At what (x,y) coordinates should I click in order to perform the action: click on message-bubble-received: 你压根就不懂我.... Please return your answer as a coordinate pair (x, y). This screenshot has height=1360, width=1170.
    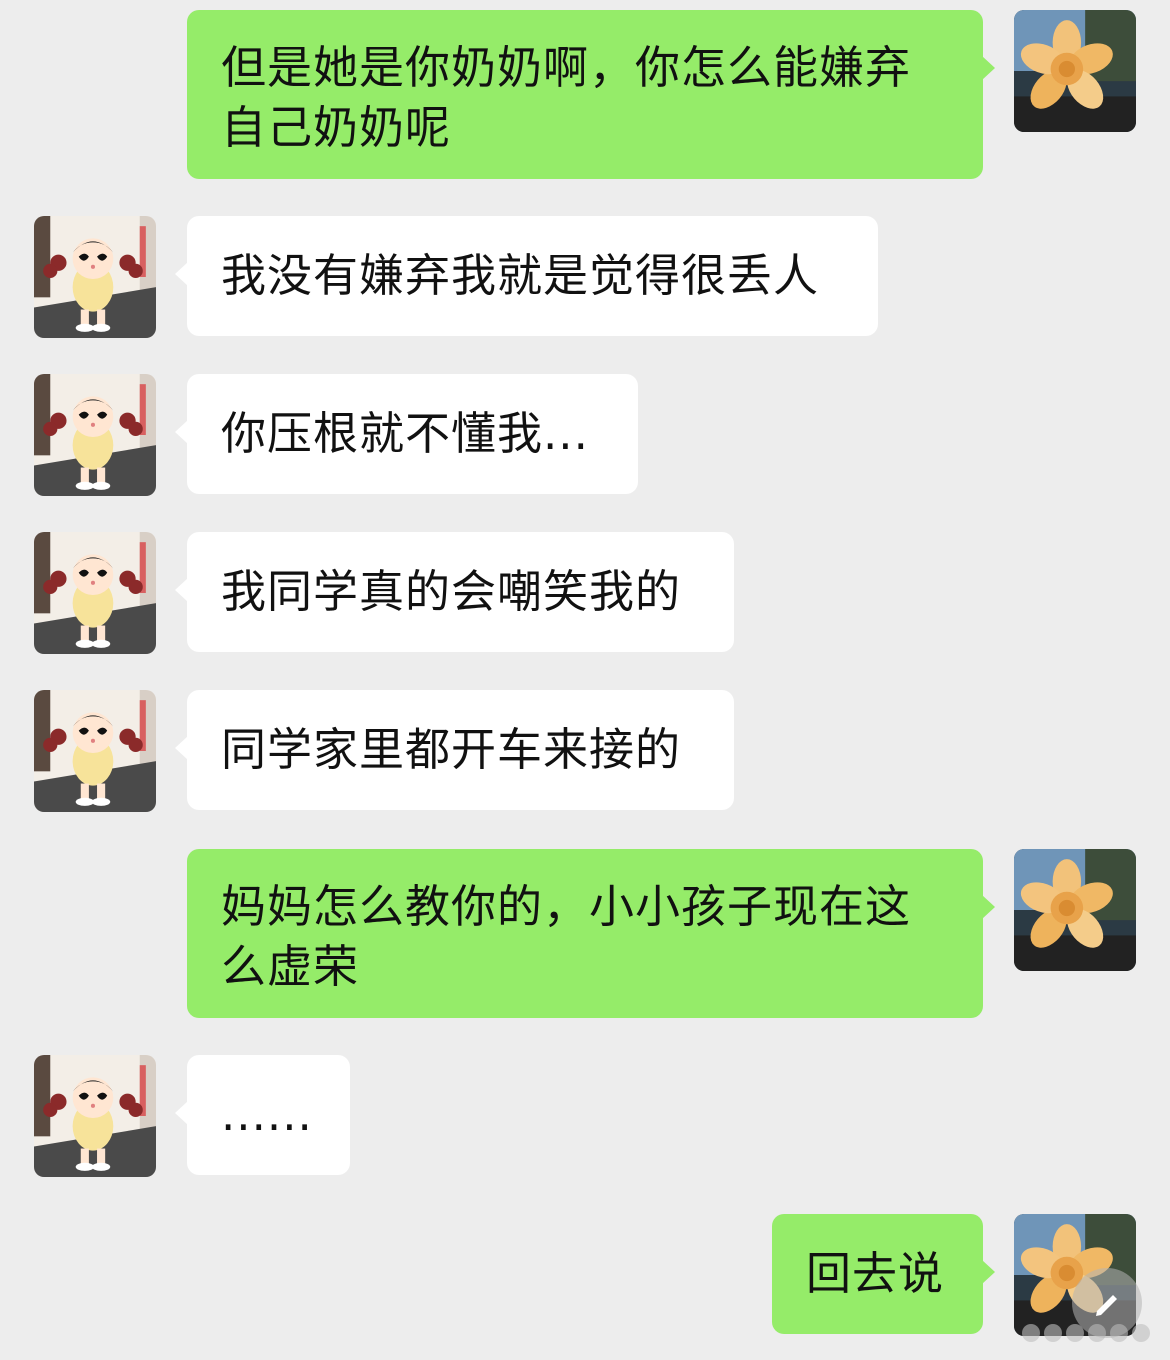
    Looking at the image, I should click on (406, 434).